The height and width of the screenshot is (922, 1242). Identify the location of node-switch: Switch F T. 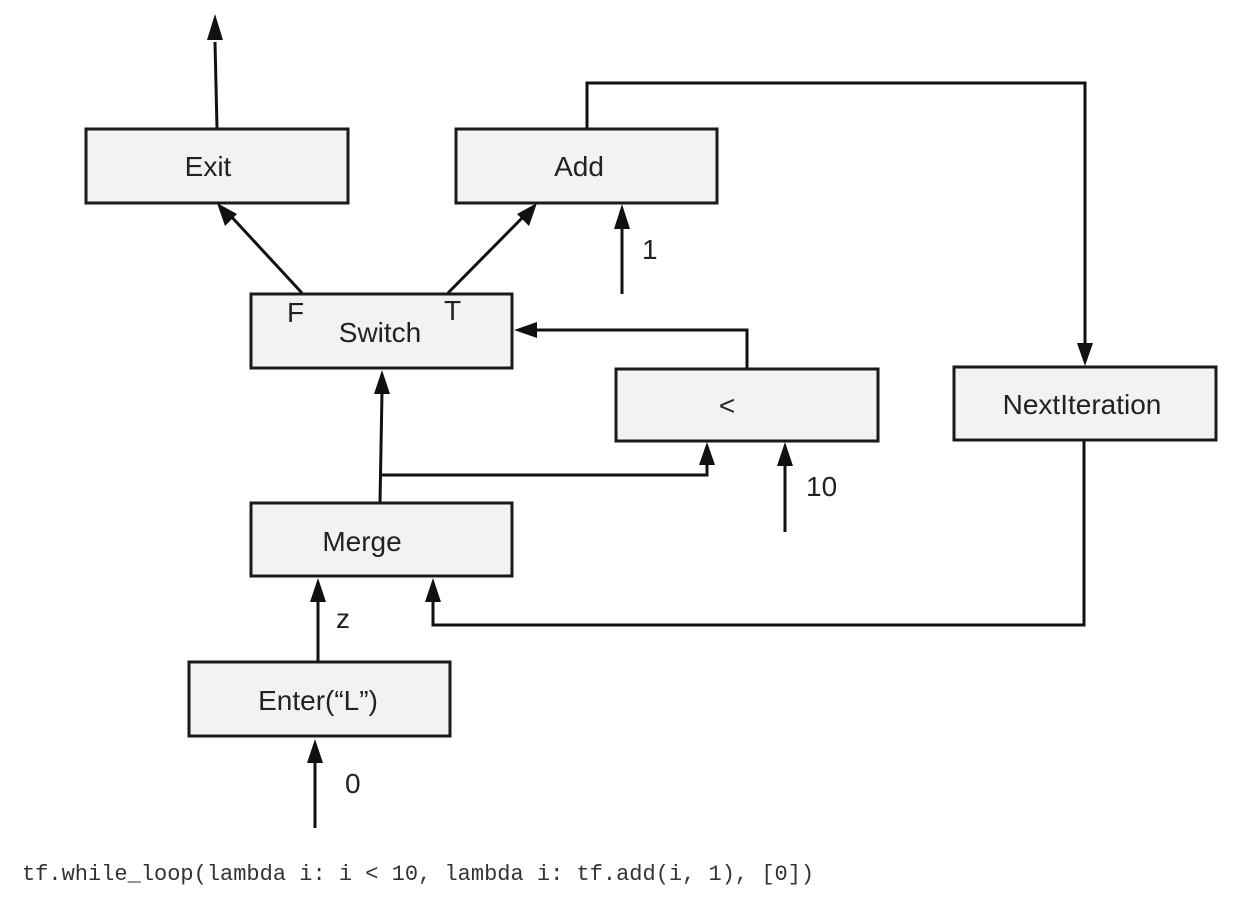
(381, 331).